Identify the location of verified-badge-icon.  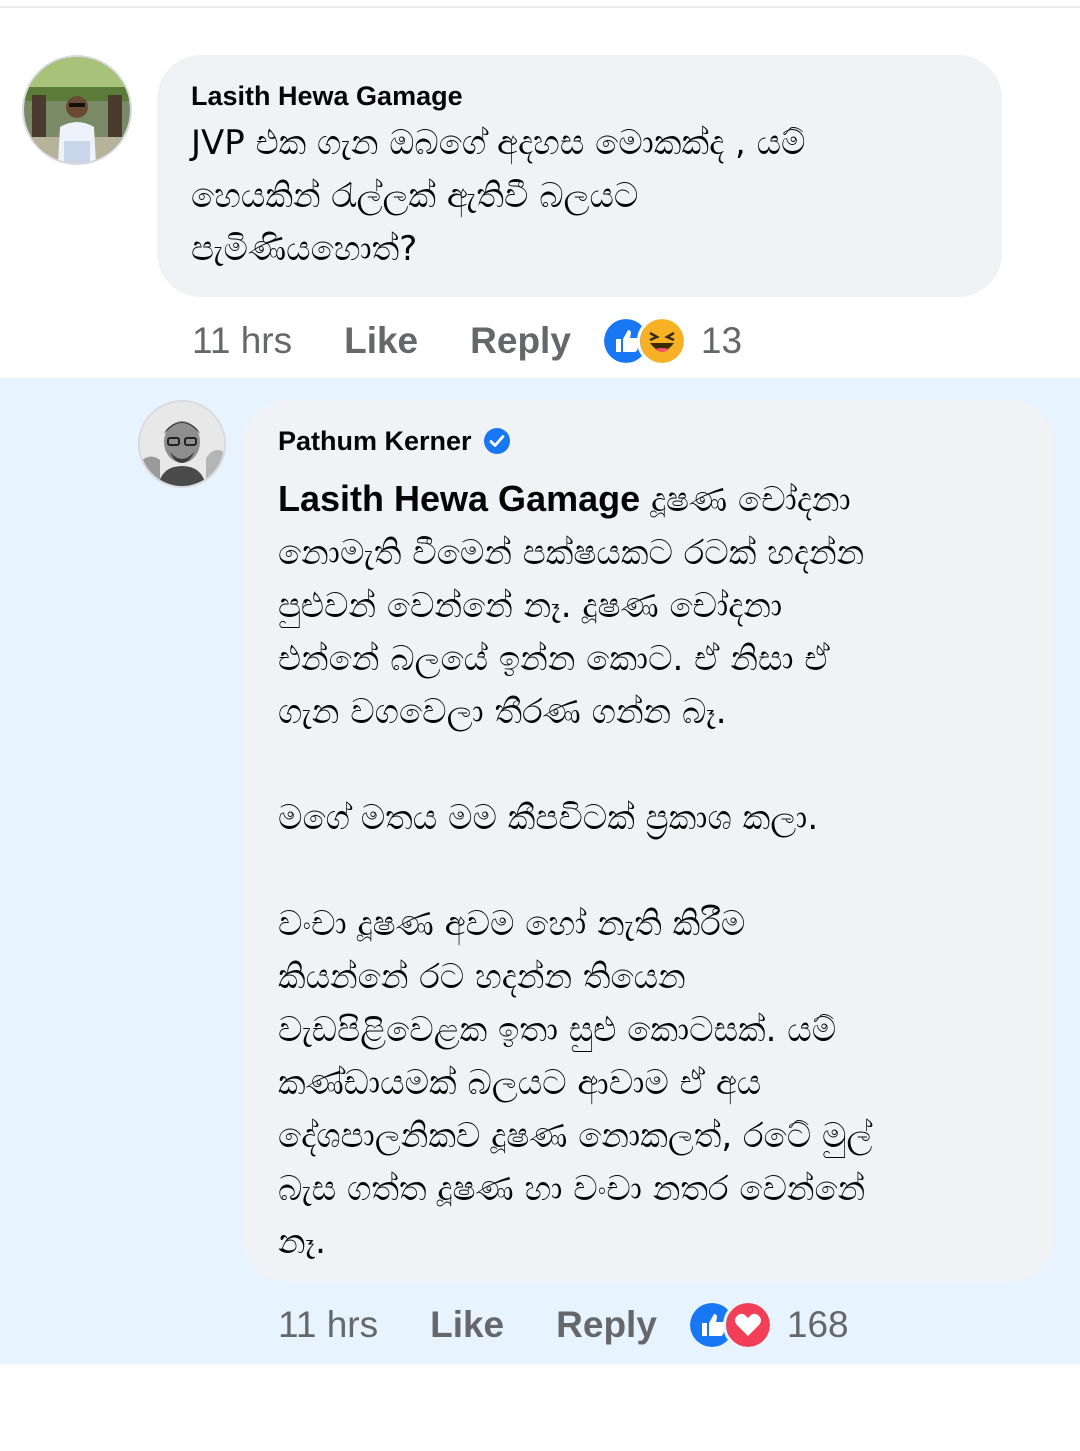
(496, 441).